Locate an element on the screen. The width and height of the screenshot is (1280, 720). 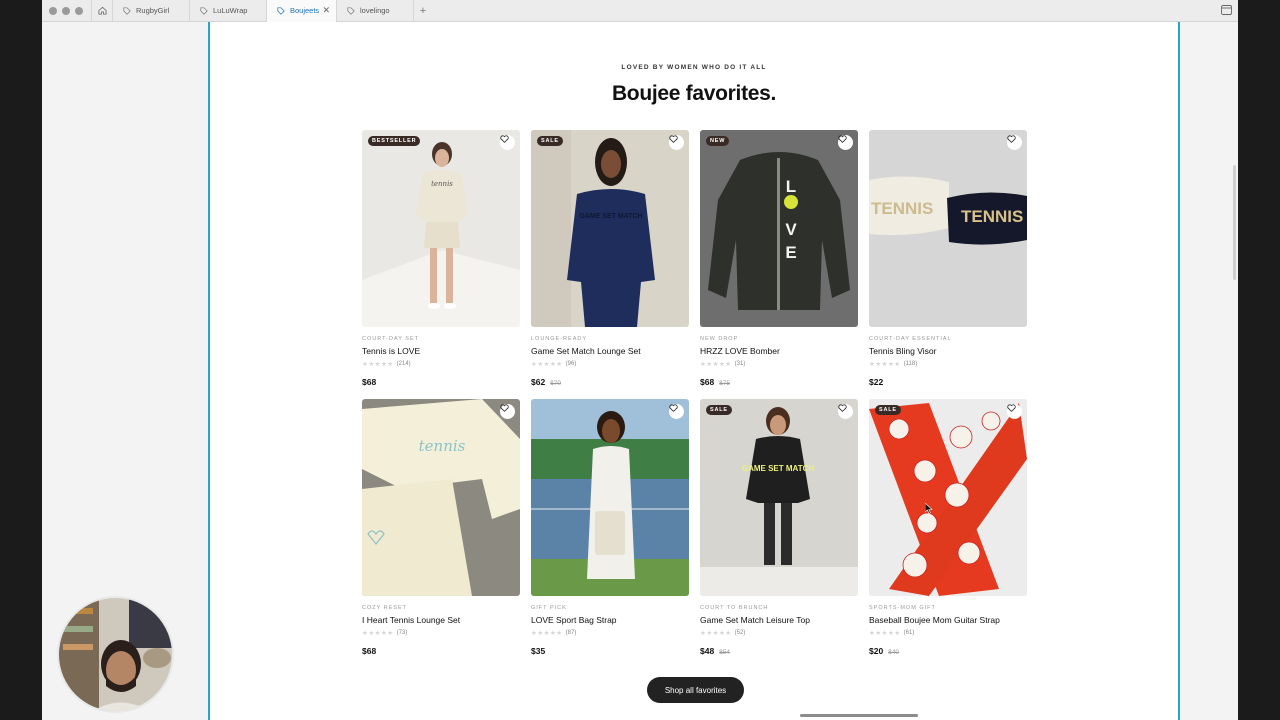
window-controls is located at coordinates (66, 10).